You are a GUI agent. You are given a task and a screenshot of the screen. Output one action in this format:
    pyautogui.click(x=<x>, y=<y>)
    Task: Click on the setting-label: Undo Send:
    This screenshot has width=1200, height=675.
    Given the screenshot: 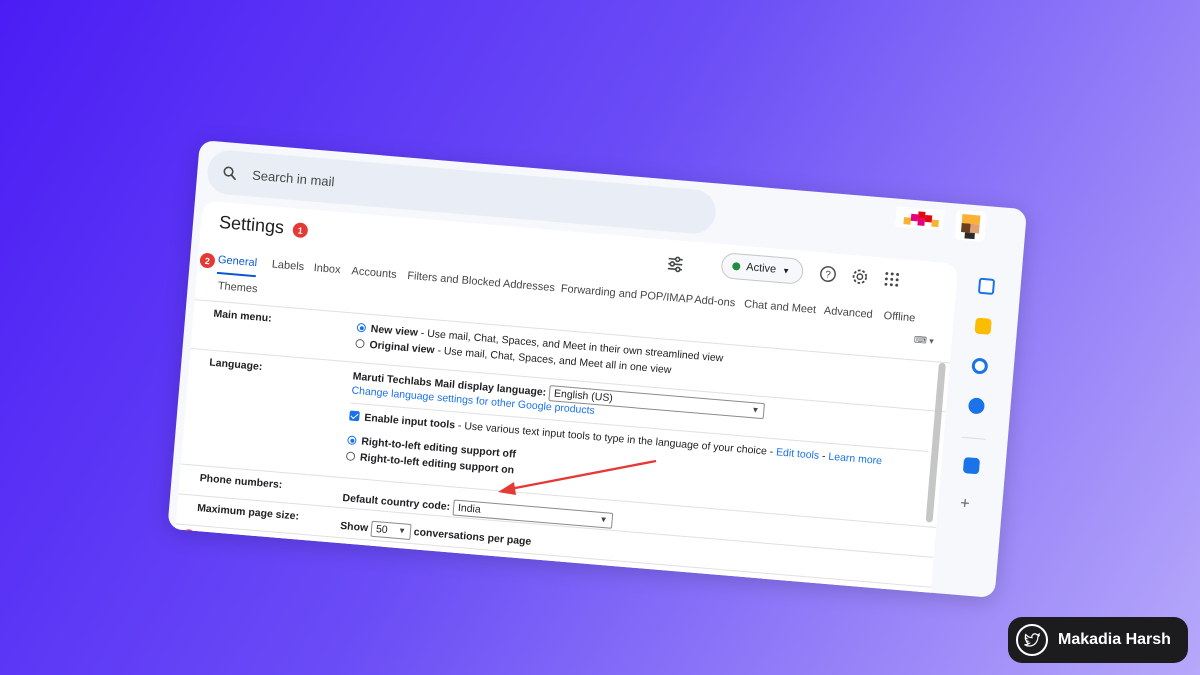 What is the action you would take?
    pyautogui.click(x=228, y=541)
    